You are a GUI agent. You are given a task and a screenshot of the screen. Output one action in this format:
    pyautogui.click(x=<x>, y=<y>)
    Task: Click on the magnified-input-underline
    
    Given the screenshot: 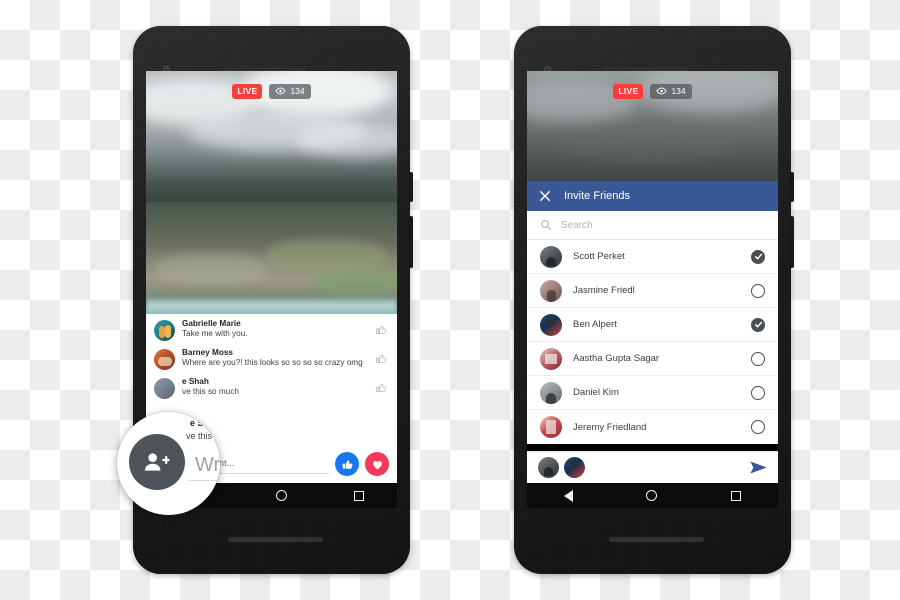 What is the action you would take?
    pyautogui.click(x=204, y=480)
    